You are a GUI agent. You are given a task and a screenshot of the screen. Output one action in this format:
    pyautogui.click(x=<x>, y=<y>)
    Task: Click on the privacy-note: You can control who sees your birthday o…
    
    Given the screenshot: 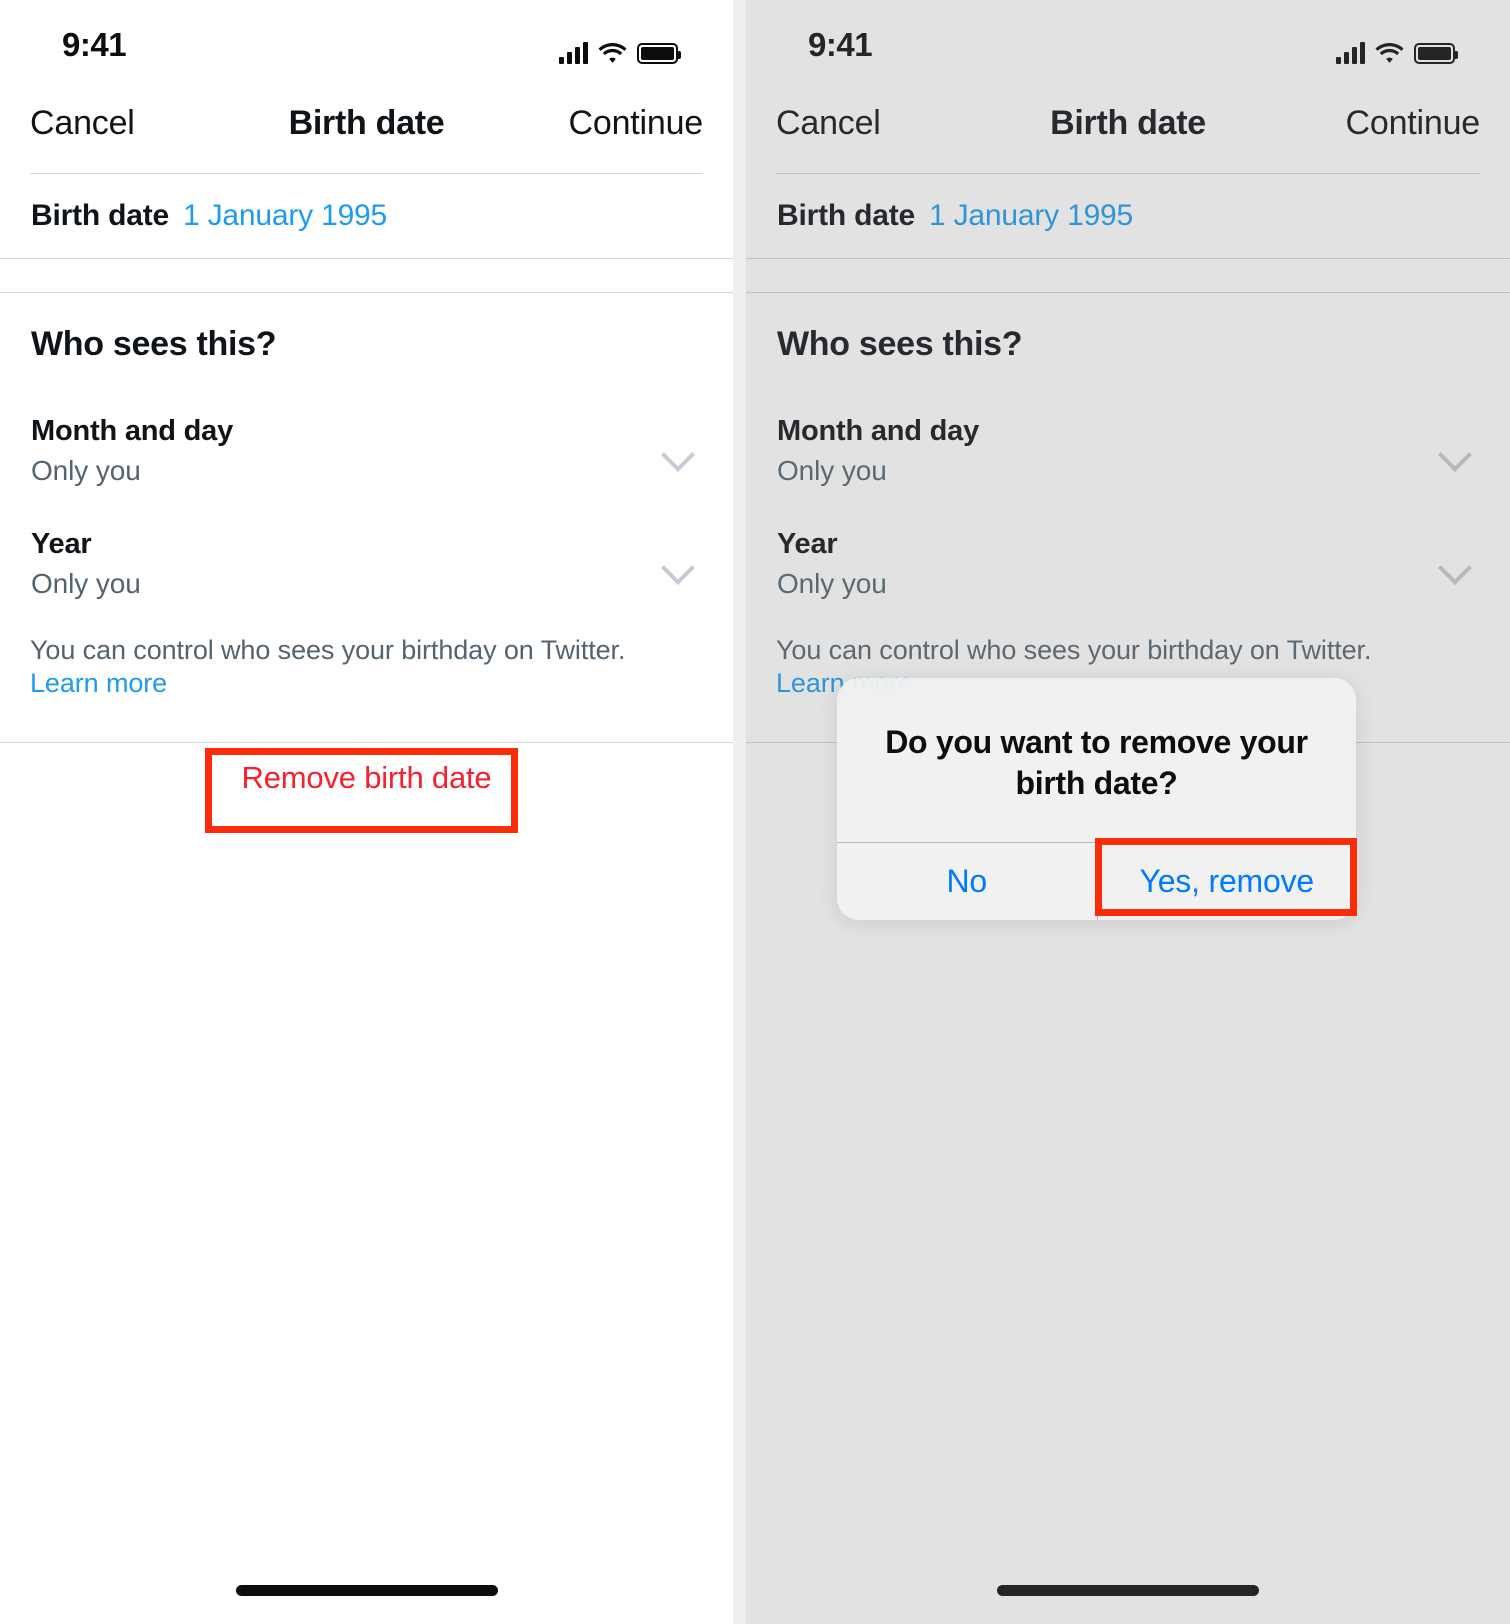 What is the action you would take?
    pyautogui.click(x=350, y=667)
    